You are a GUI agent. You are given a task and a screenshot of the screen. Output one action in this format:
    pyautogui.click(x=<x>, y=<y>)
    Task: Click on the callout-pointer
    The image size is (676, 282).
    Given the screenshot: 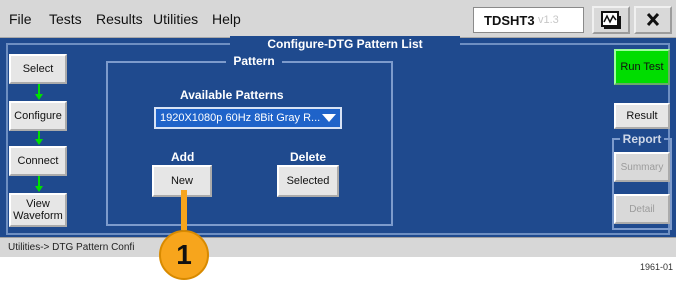 What is the action you would take?
    pyautogui.click(x=184, y=210)
    